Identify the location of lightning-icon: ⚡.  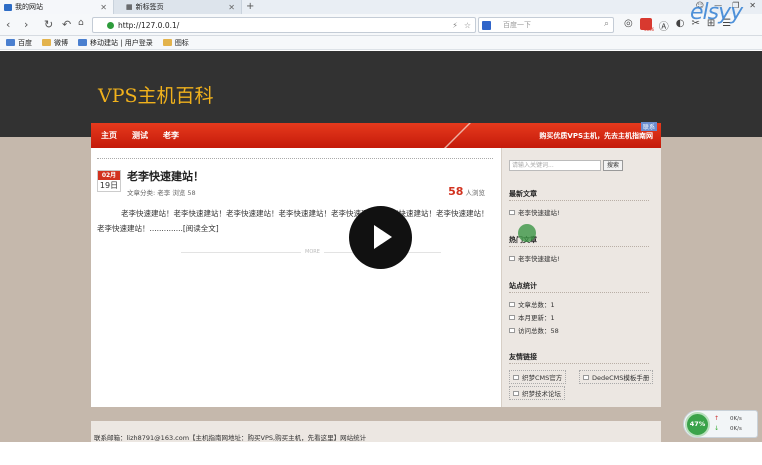
(455, 25).